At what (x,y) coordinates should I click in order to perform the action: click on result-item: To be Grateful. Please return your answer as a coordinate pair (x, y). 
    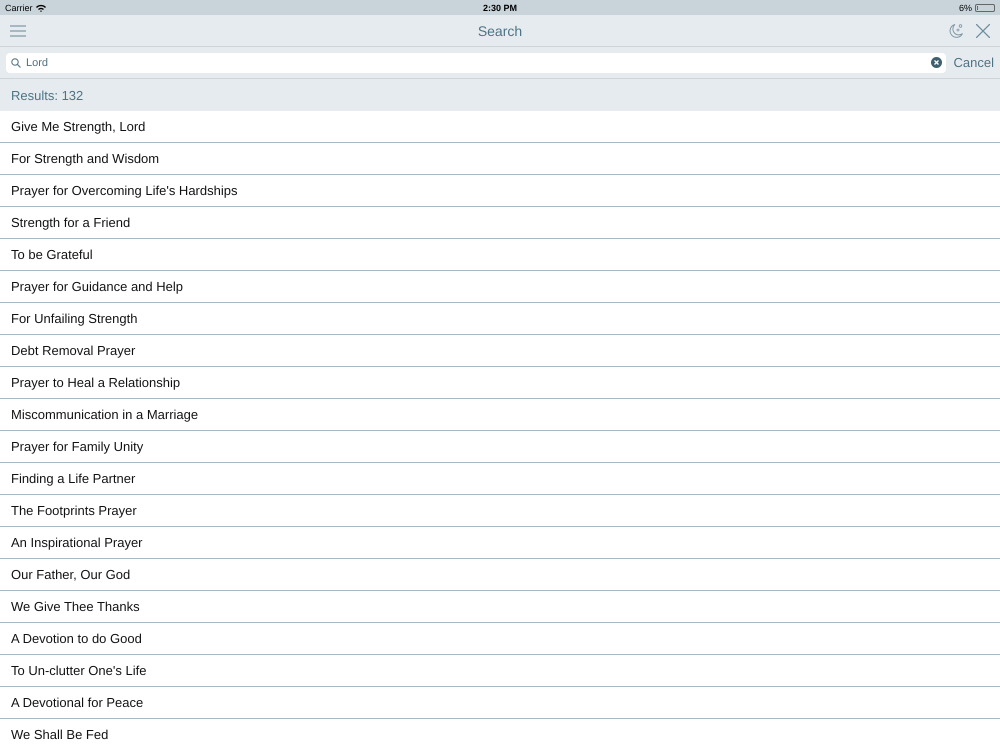
    Looking at the image, I should click on (500, 255).